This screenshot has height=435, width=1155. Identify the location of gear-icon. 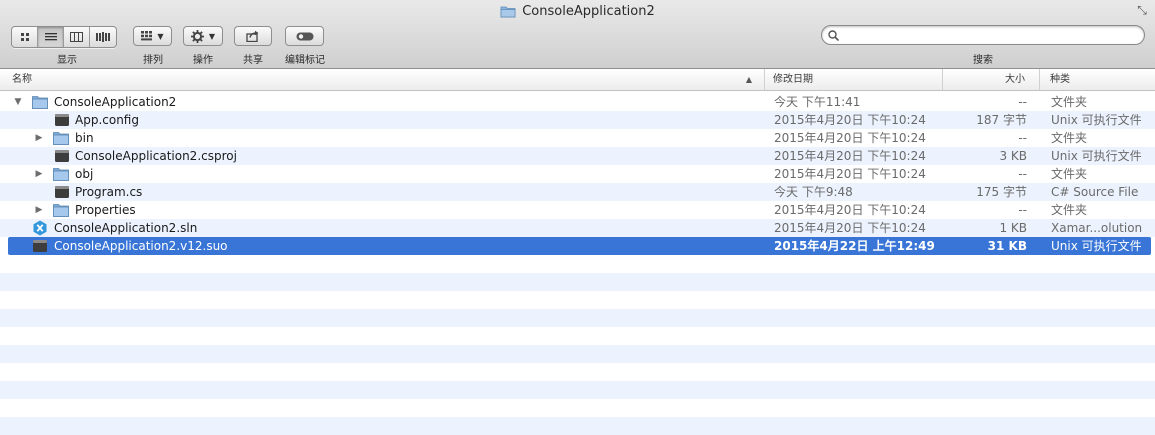
(197, 36).